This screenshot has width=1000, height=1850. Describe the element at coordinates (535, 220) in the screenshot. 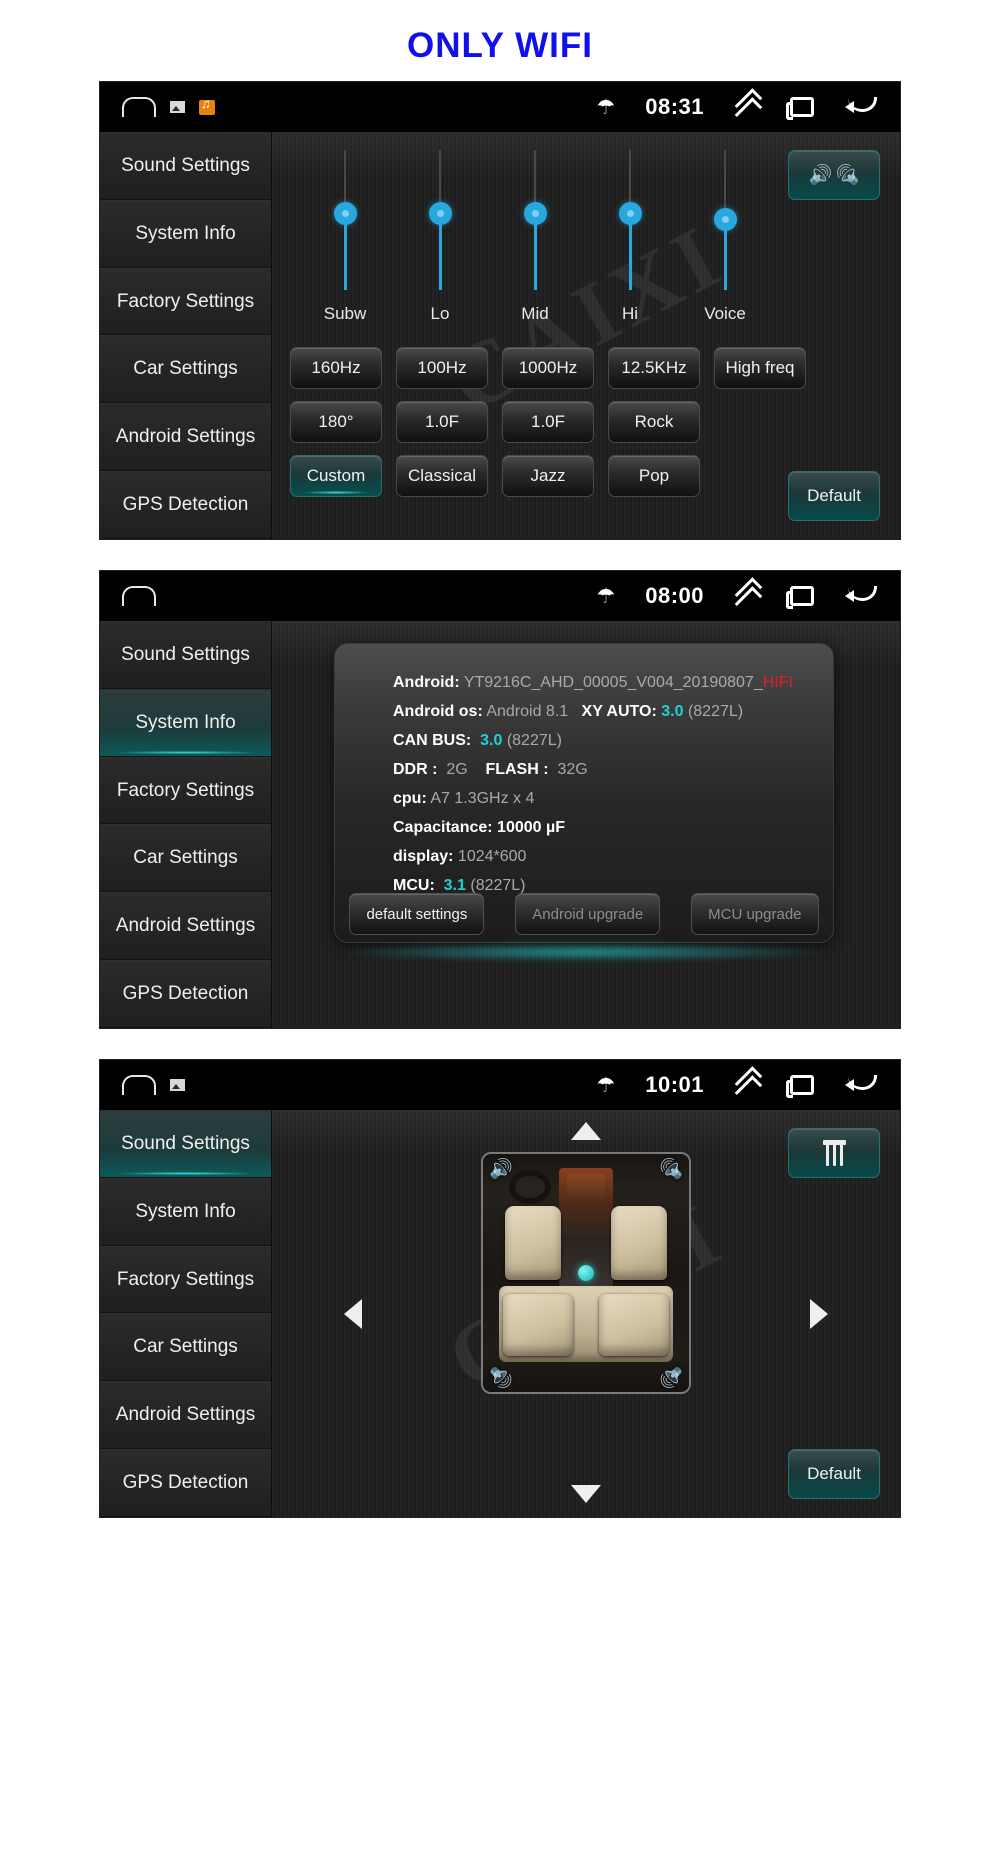

I see `eq-slider-mid` at that location.